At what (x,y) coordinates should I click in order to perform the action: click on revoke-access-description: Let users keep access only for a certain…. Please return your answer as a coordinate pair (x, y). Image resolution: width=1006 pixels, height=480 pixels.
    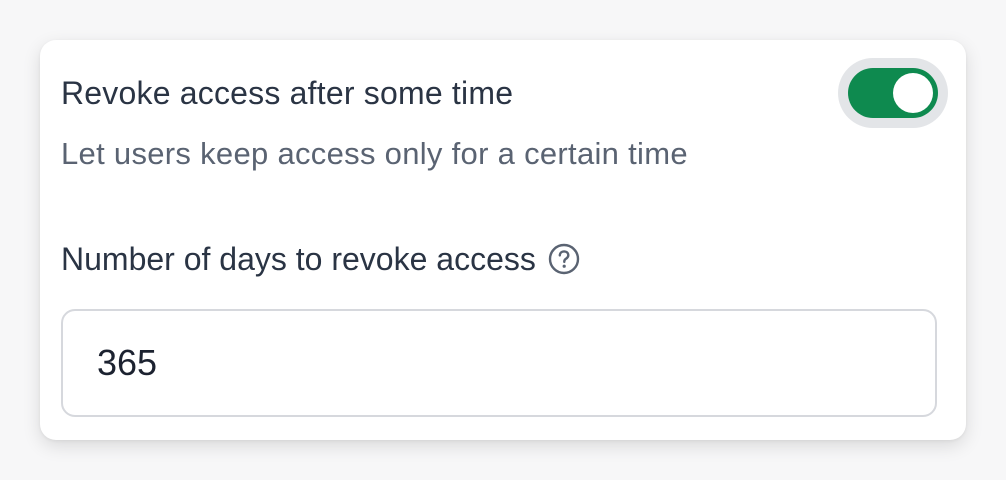
    Looking at the image, I should click on (374, 153).